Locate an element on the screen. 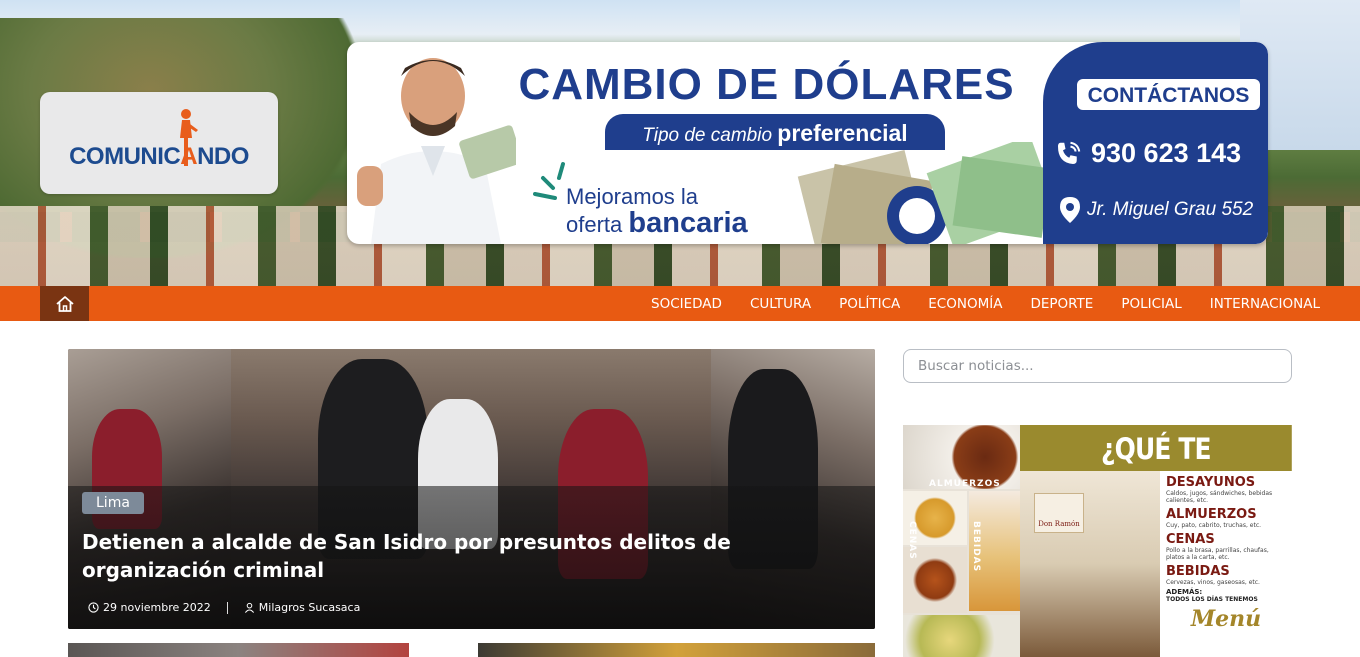 The width and height of the screenshot is (1360, 657). promo-label-almuerzos: ALMUERZOS is located at coordinates (965, 484).